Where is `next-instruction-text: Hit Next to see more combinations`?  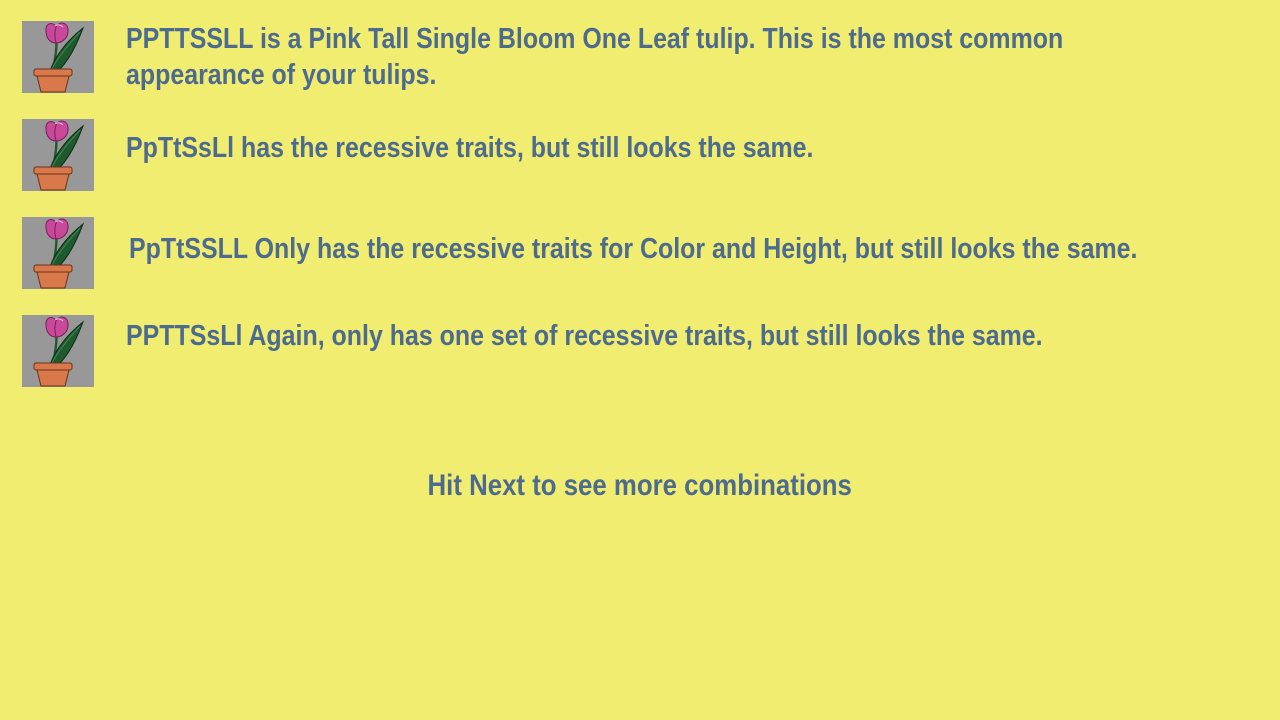
next-instruction-text: Hit Next to see more combinations is located at coordinates (640, 485).